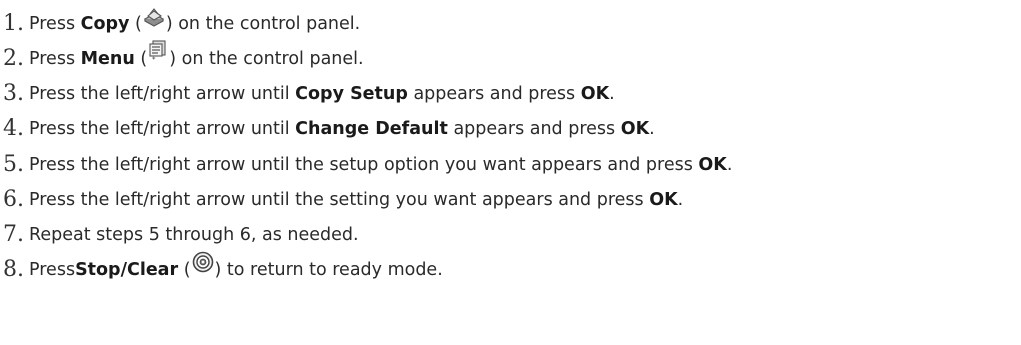 This screenshot has height=345, width=1021. Describe the element at coordinates (127, 270) in the screenshot. I see `stop-clear-label: Stop/Clear` at that location.